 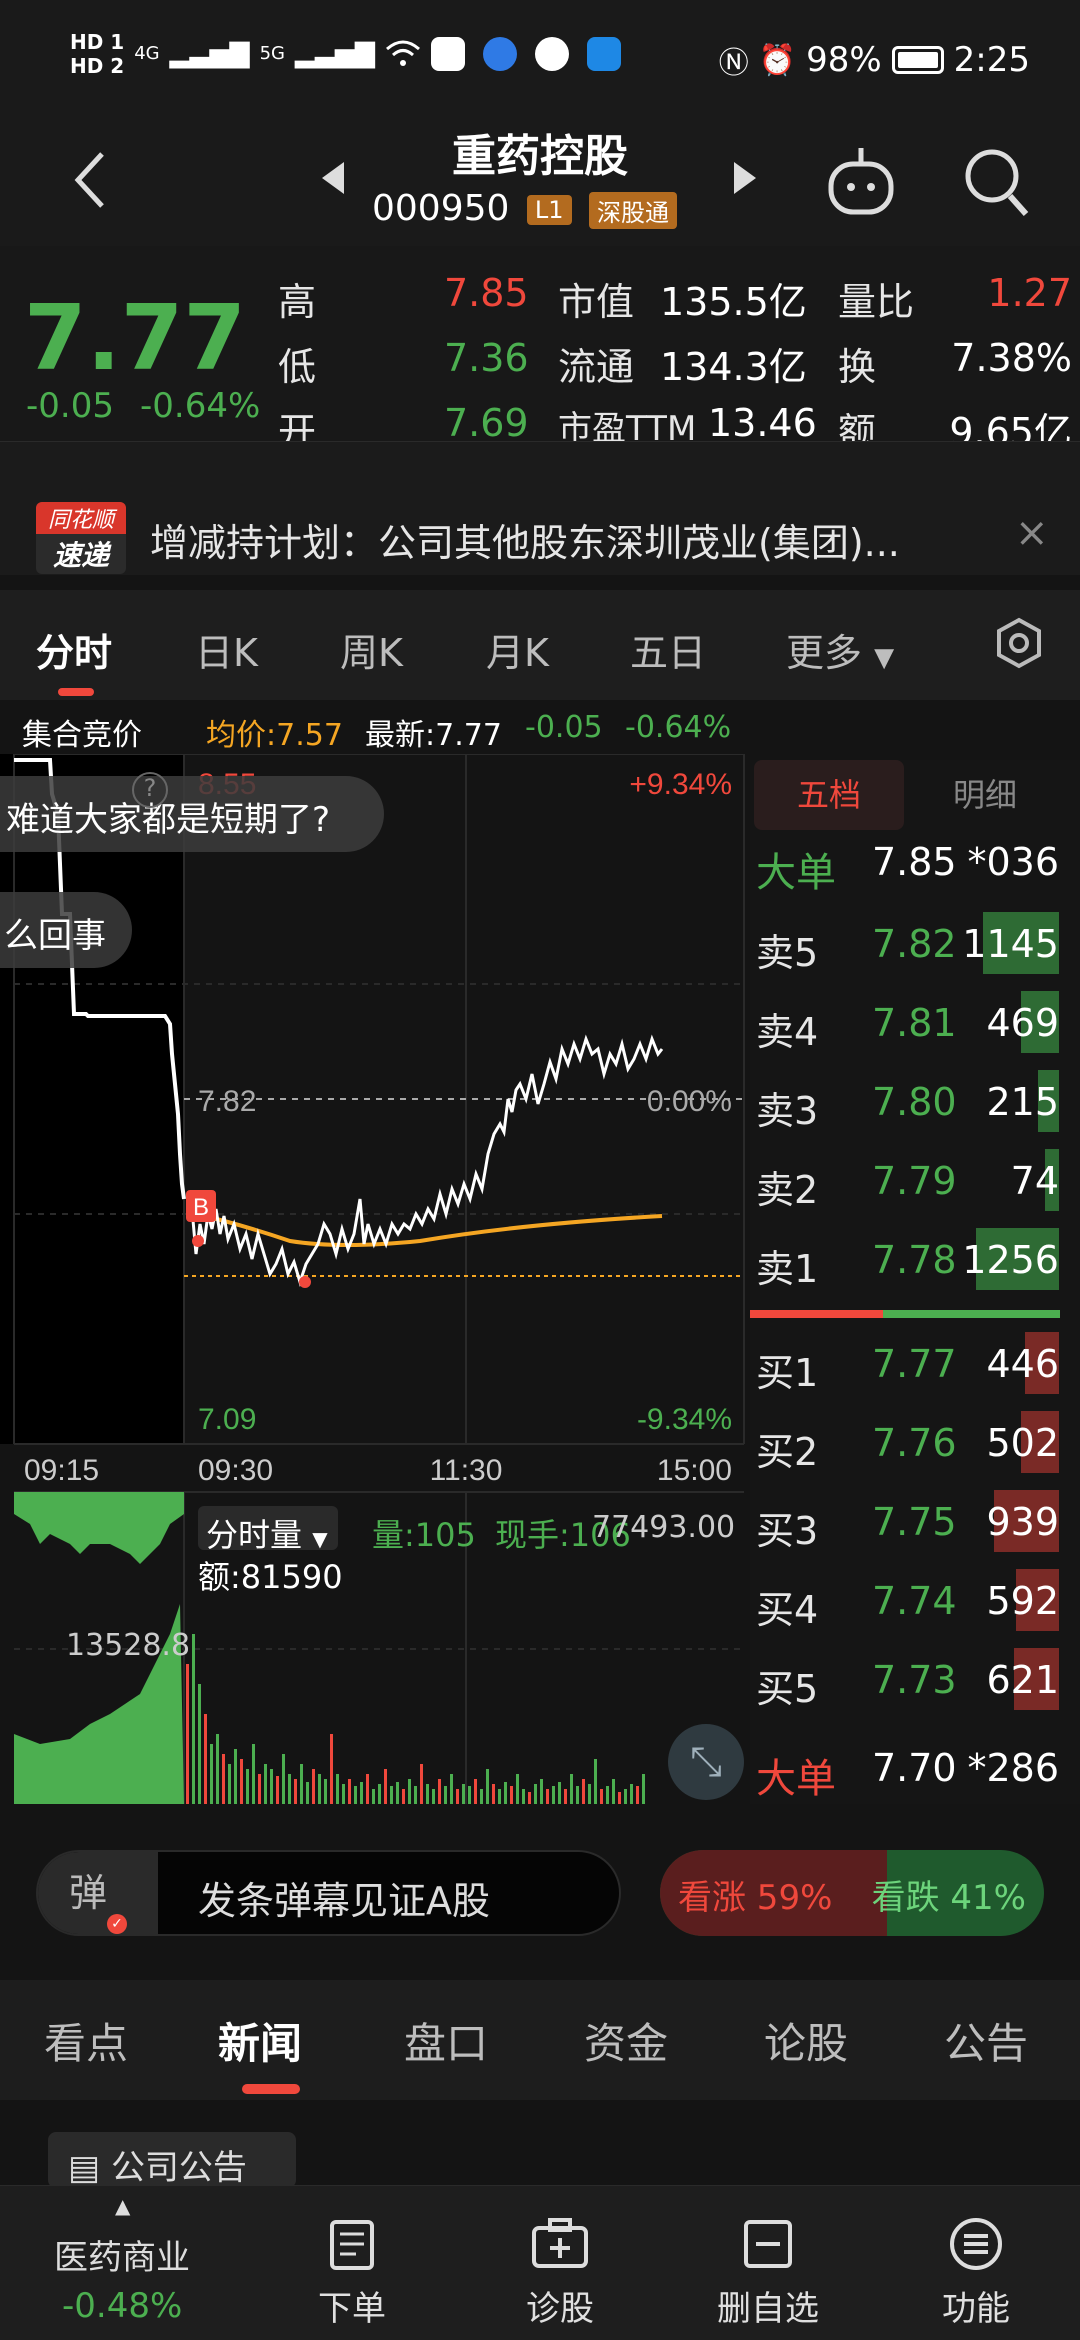 What do you see at coordinates (122, 2254) in the screenshot?
I see `sector-name: 医药商业` at bounding box center [122, 2254].